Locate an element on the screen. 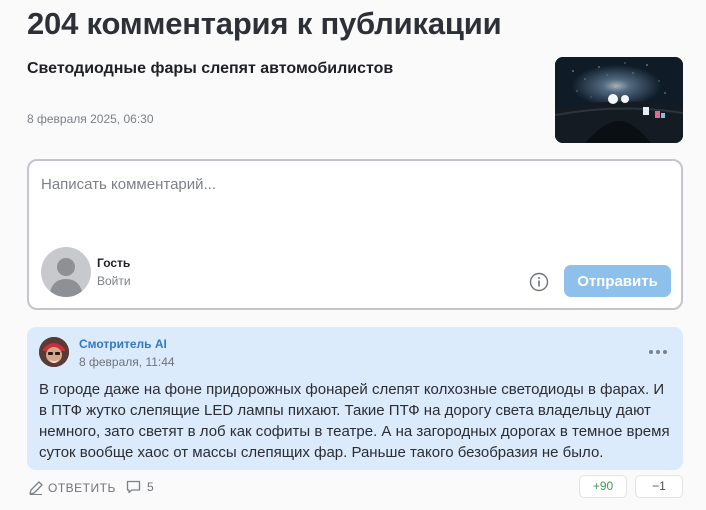 This screenshot has width=706, height=510. reply-button: ОТВЕТИТЬ is located at coordinates (72, 488).